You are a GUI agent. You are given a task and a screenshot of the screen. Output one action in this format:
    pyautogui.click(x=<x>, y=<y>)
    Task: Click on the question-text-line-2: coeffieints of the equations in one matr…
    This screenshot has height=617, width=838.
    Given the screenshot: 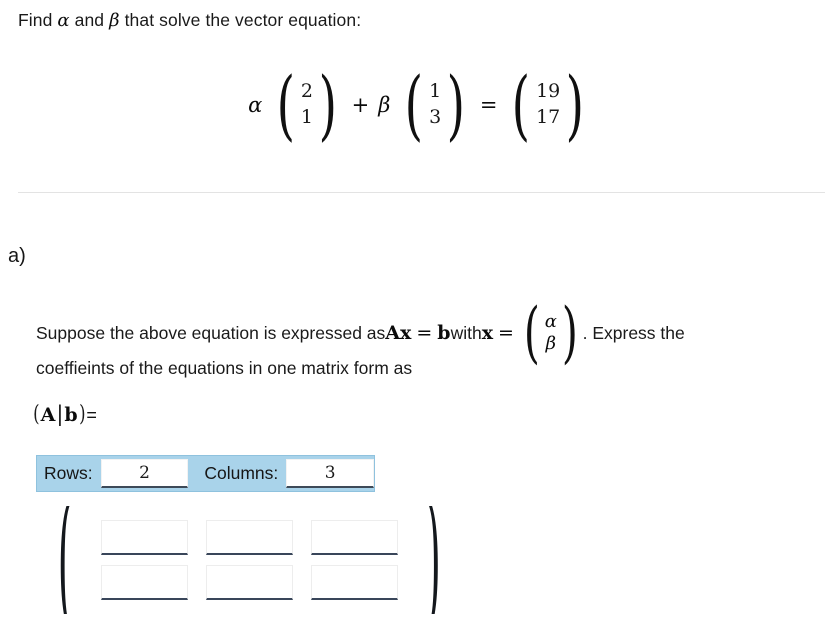 What is the action you would take?
    pyautogui.click(x=224, y=368)
    